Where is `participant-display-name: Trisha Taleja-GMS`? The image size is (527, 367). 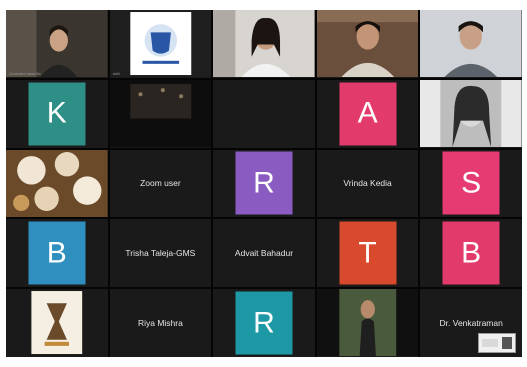
participant-display-name: Trisha Taleja-GMS is located at coordinates (160, 253).